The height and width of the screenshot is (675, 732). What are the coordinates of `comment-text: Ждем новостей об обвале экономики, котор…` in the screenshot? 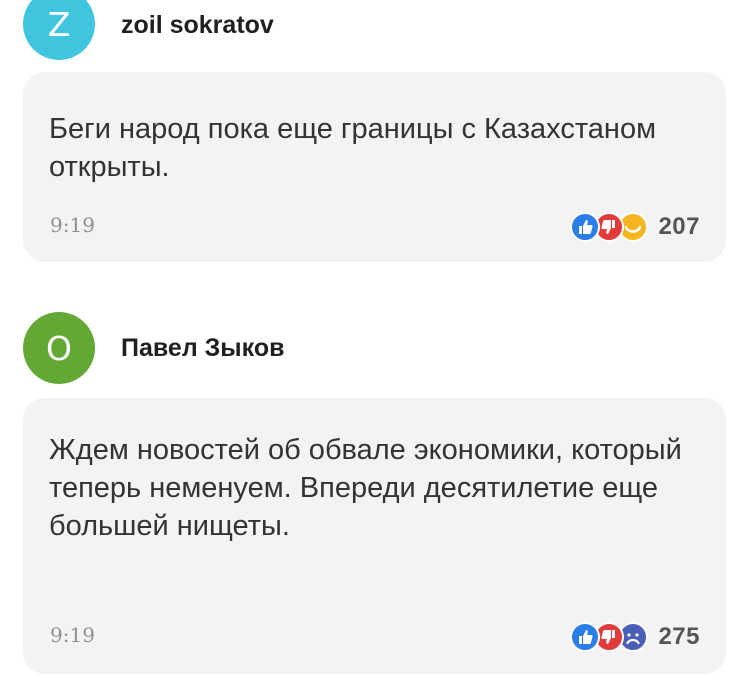 It's located at (365, 488).